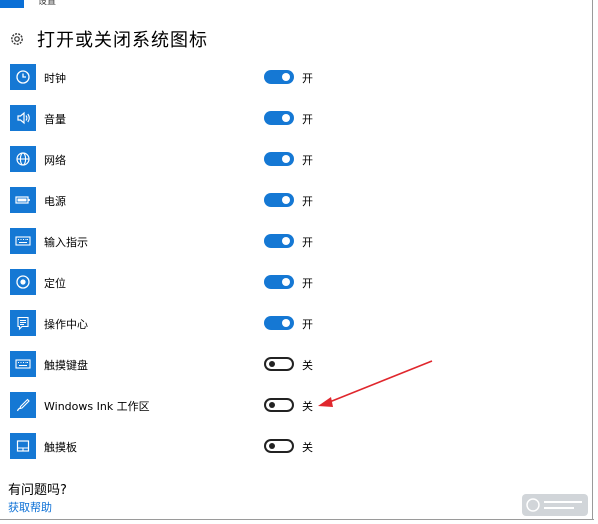  What do you see at coordinates (555, 505) in the screenshot?
I see `watermark-logo-icon` at bounding box center [555, 505].